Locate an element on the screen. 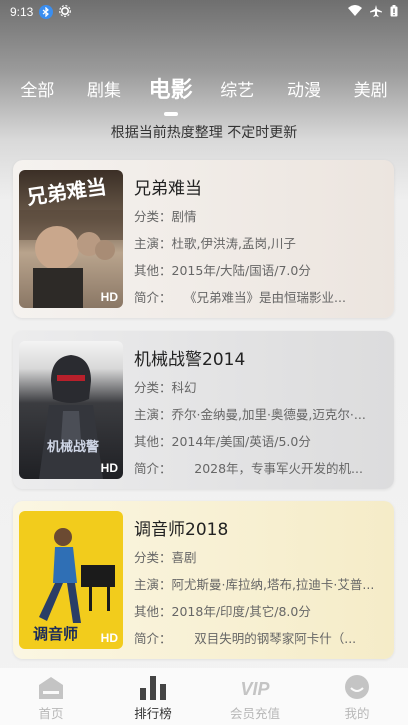 This screenshot has width=408, height=725. nav-vip: VIP 会员充值 is located at coordinates (255, 697).